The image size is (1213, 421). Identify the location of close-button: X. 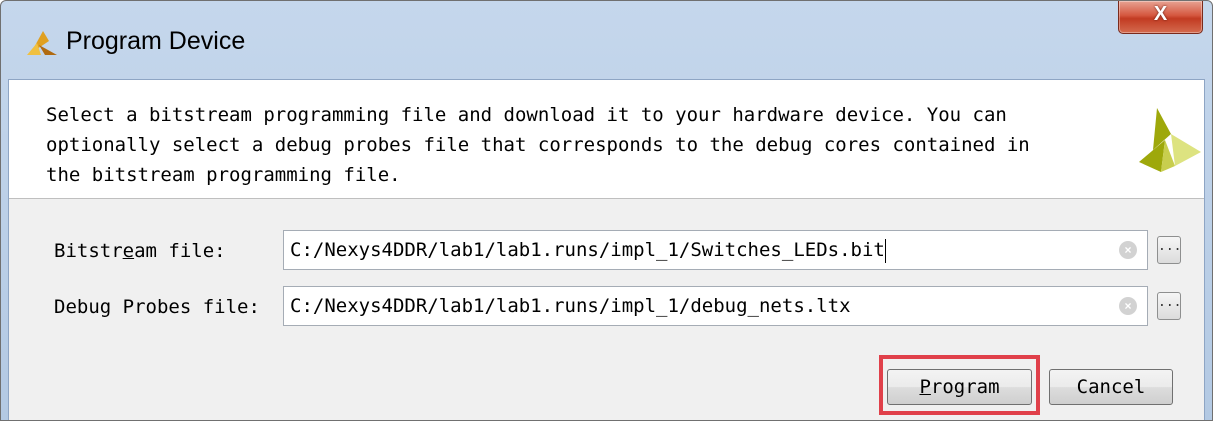
(1160, 17).